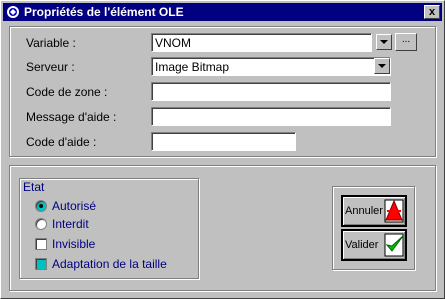  Describe the element at coordinates (13, 12) in the screenshot. I see `app-icon` at that location.